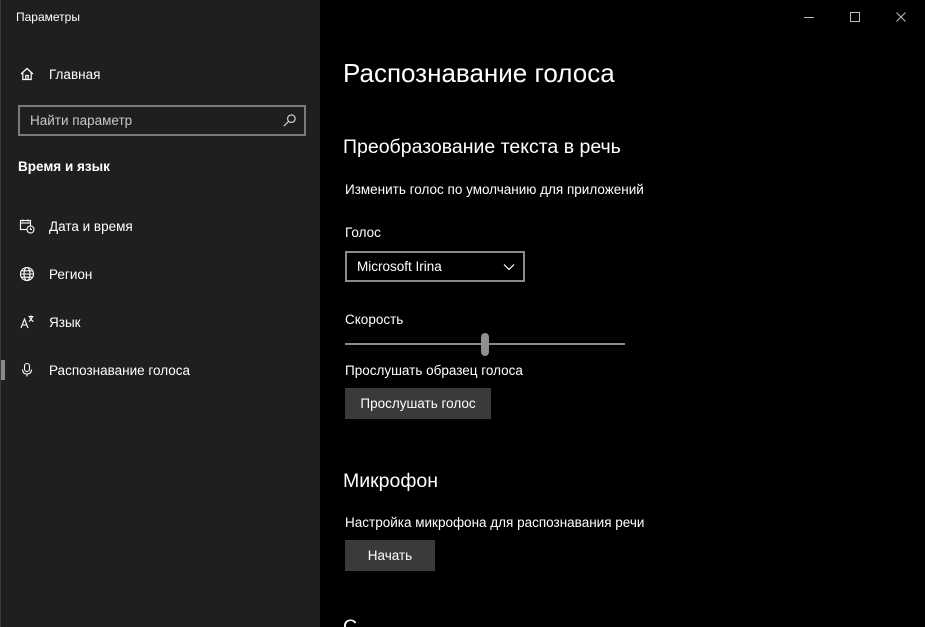  I want to click on page-title: Распознавание голоса, so click(479, 73).